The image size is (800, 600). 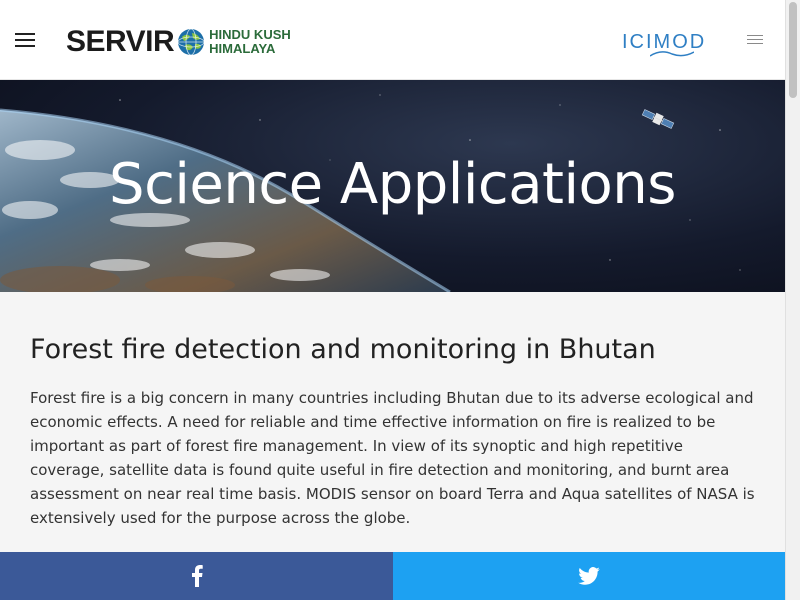 I want to click on twitter-icon, so click(x=589, y=576).